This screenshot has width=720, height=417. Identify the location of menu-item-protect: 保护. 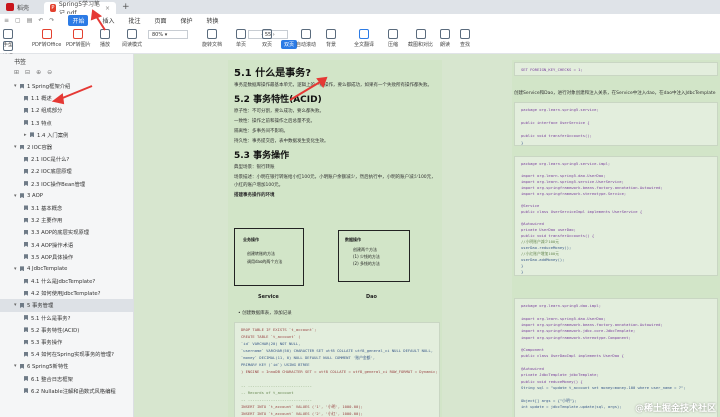
(187, 20).